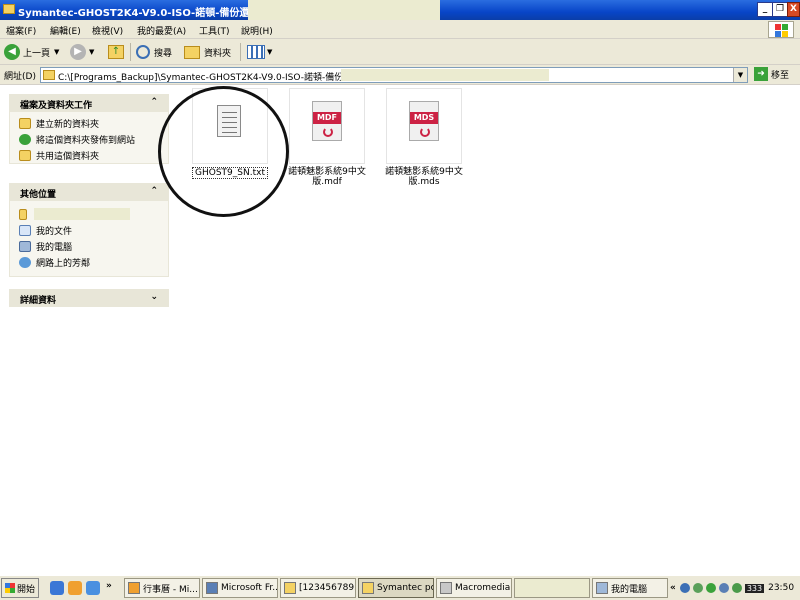 The height and width of the screenshot is (600, 800). Describe the element at coordinates (793, 9) in the screenshot. I see `close-button: X` at that location.